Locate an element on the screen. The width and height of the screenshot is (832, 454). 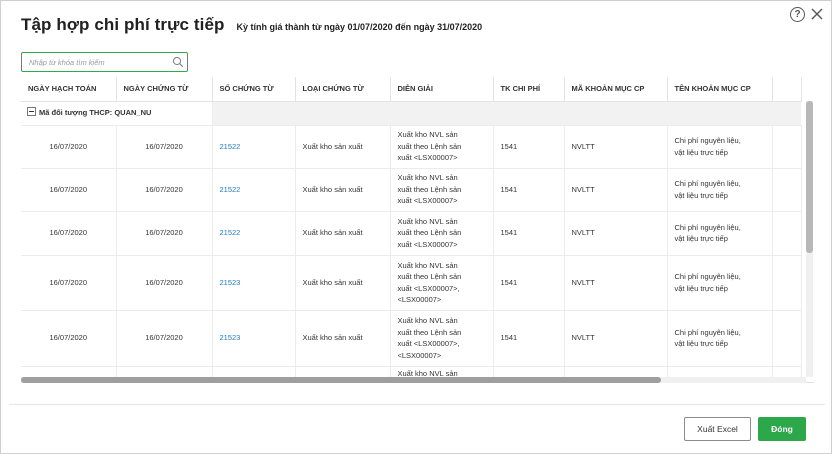
group-label-cell: Mã đối tượng THCP: QUAN_NU is located at coordinates (117, 113).